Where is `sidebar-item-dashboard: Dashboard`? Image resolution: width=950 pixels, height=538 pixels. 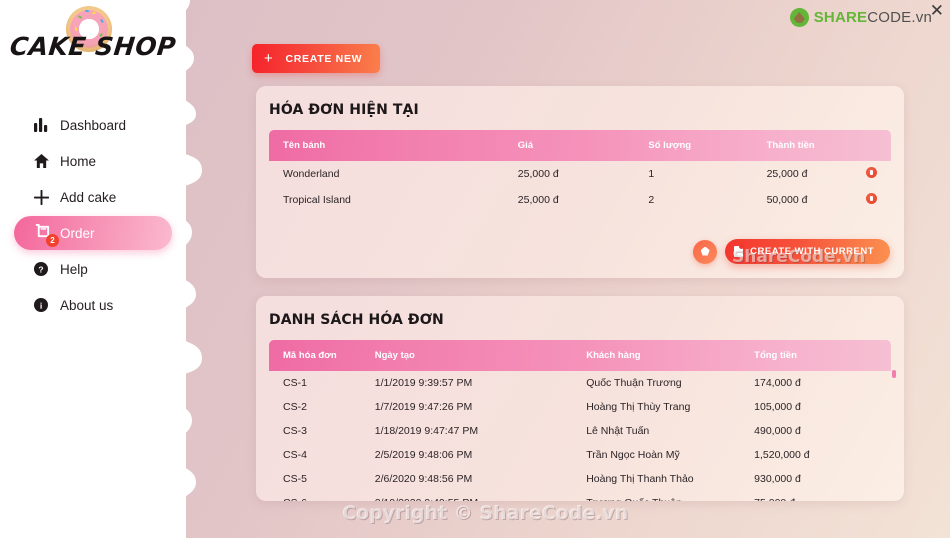
sidebar-item-dashboard: Dashboard is located at coordinates (93, 125).